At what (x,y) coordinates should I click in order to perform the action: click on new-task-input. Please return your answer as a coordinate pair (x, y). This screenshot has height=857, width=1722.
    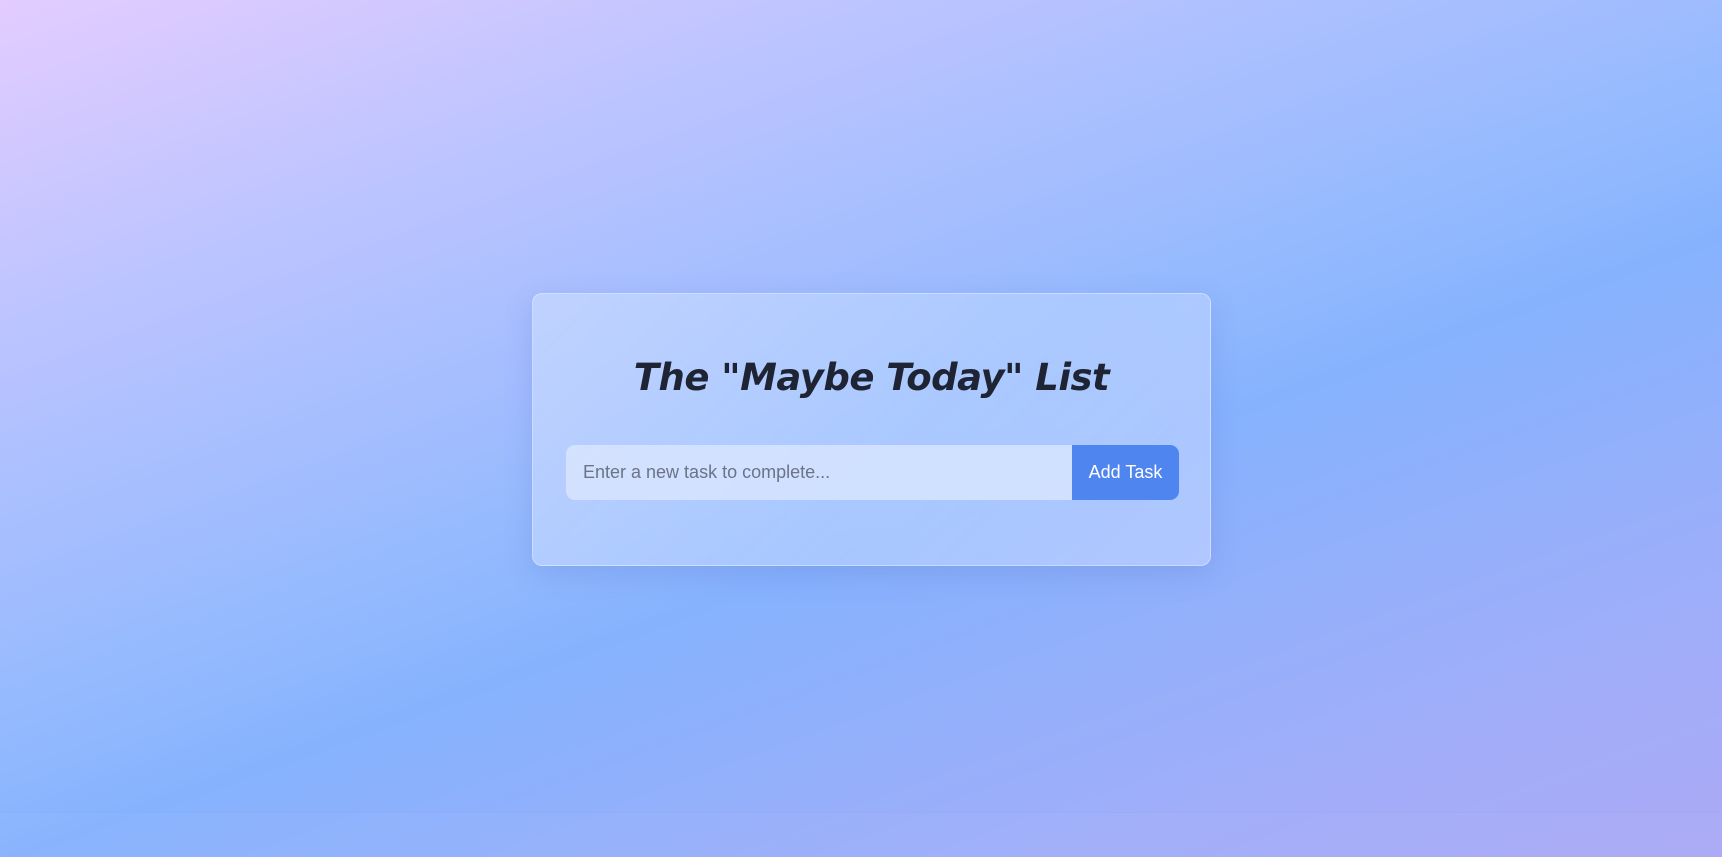
    Looking at the image, I should click on (819, 472).